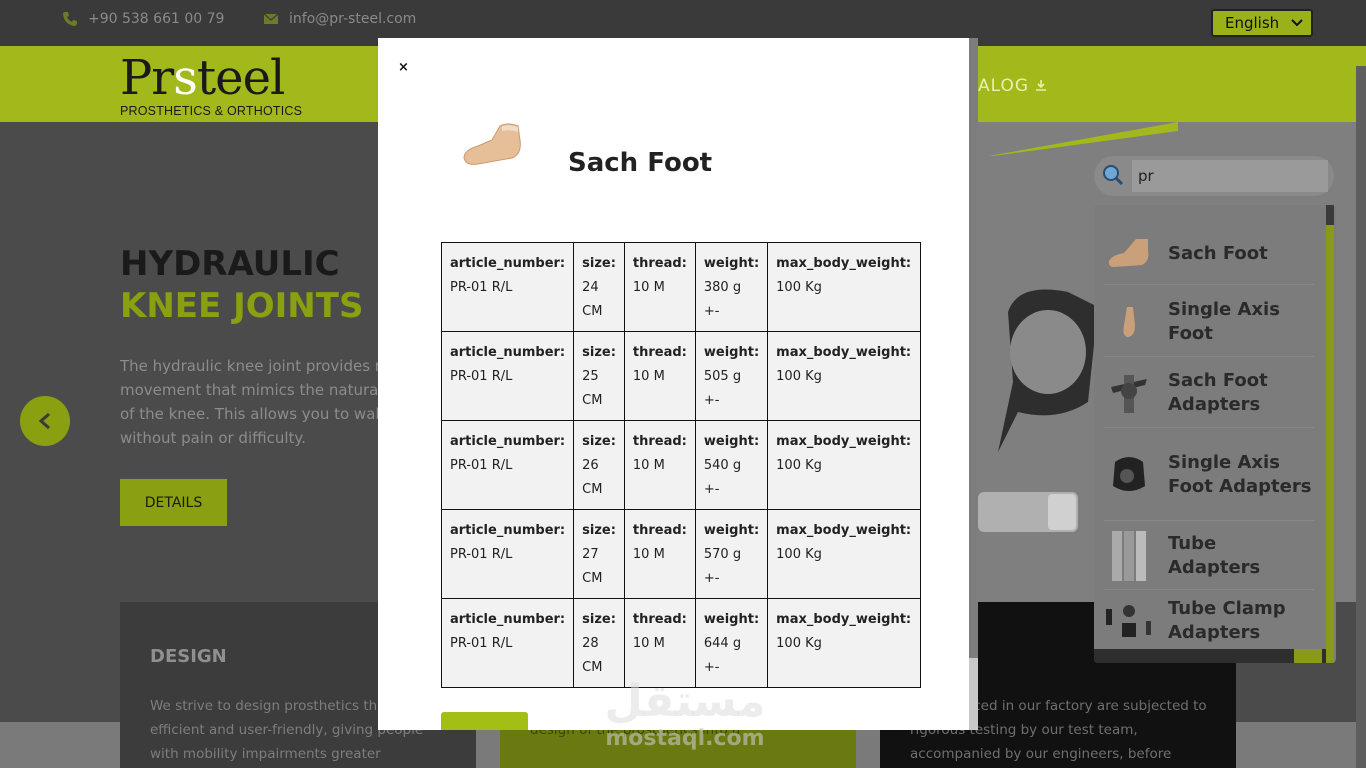 The height and width of the screenshot is (768, 1366). I want to click on email-contact: info@pr-steel.com, so click(339, 19).